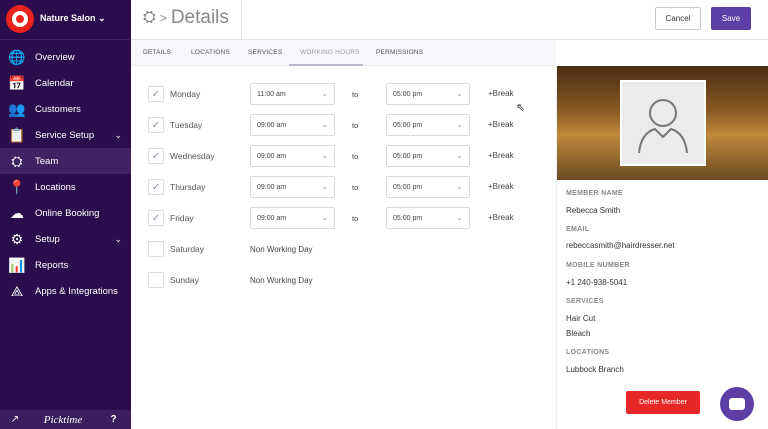 This screenshot has width=768, height=429. Describe the element at coordinates (588, 352) in the screenshot. I see `locations-label: LOCATIONS` at that location.